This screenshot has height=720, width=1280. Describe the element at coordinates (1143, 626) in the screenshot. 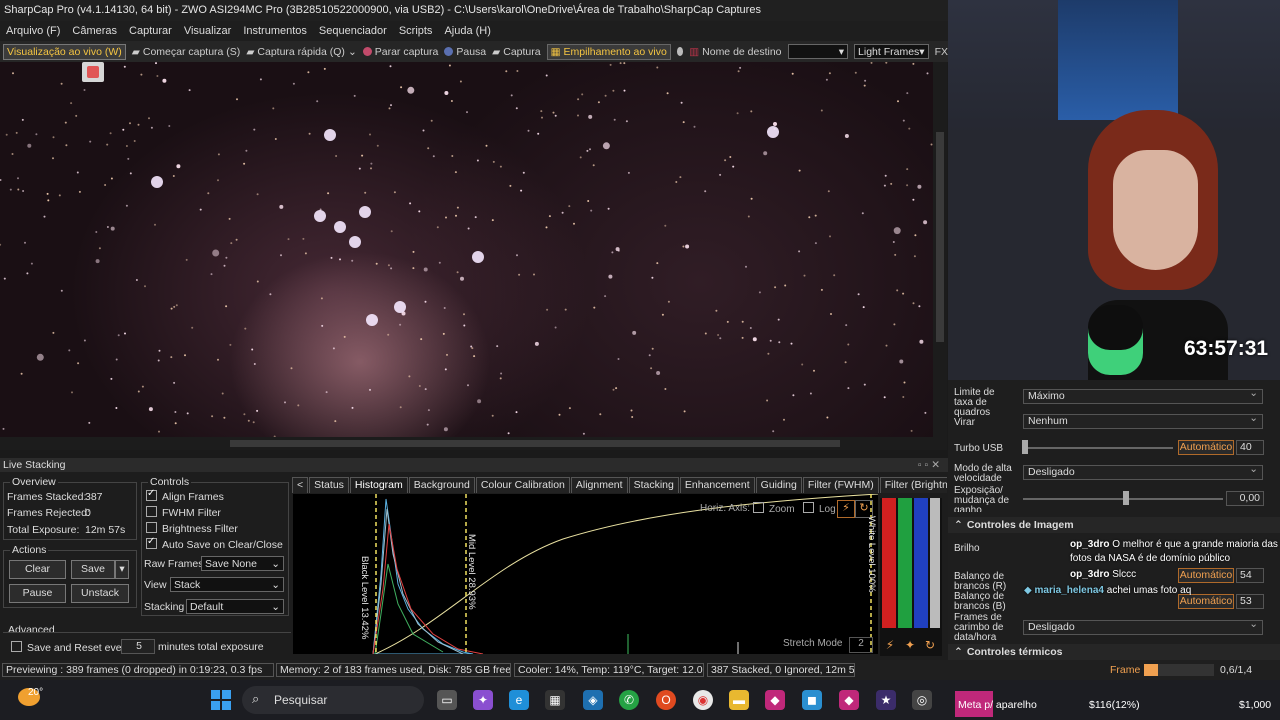

I see `timestamp-select: Desligado` at that location.